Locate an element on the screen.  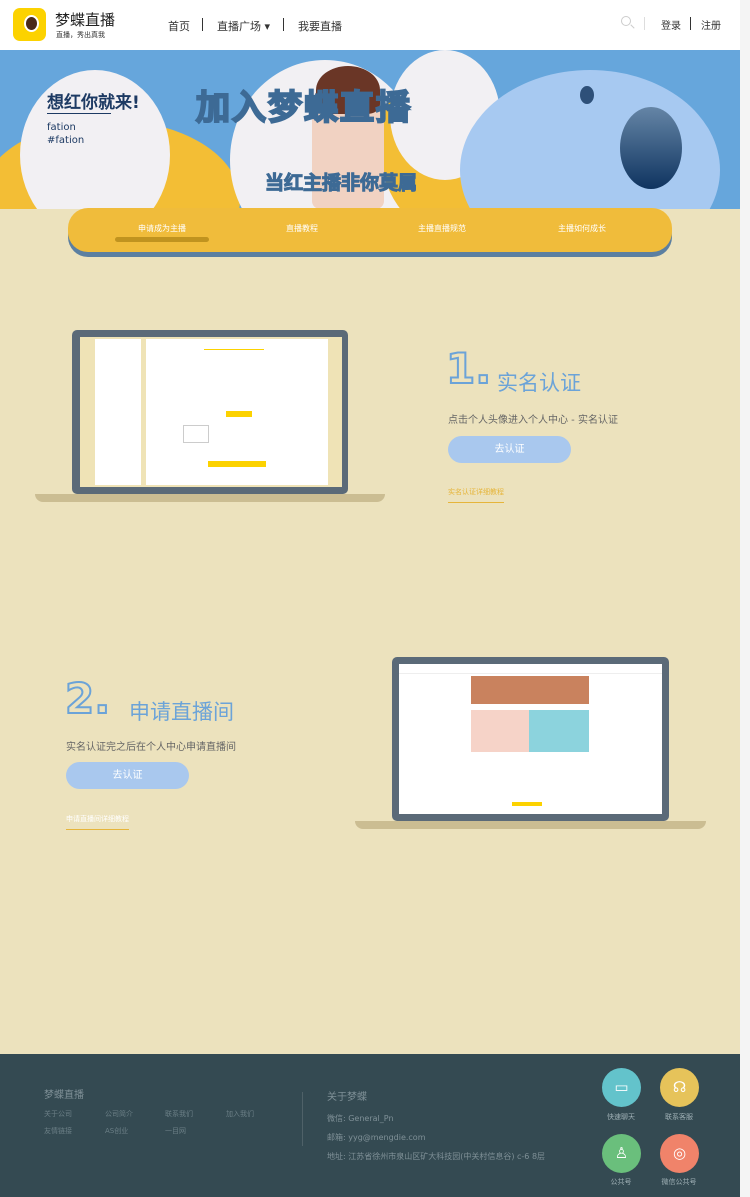
step-number: 2. is located at coordinates (87, 698).